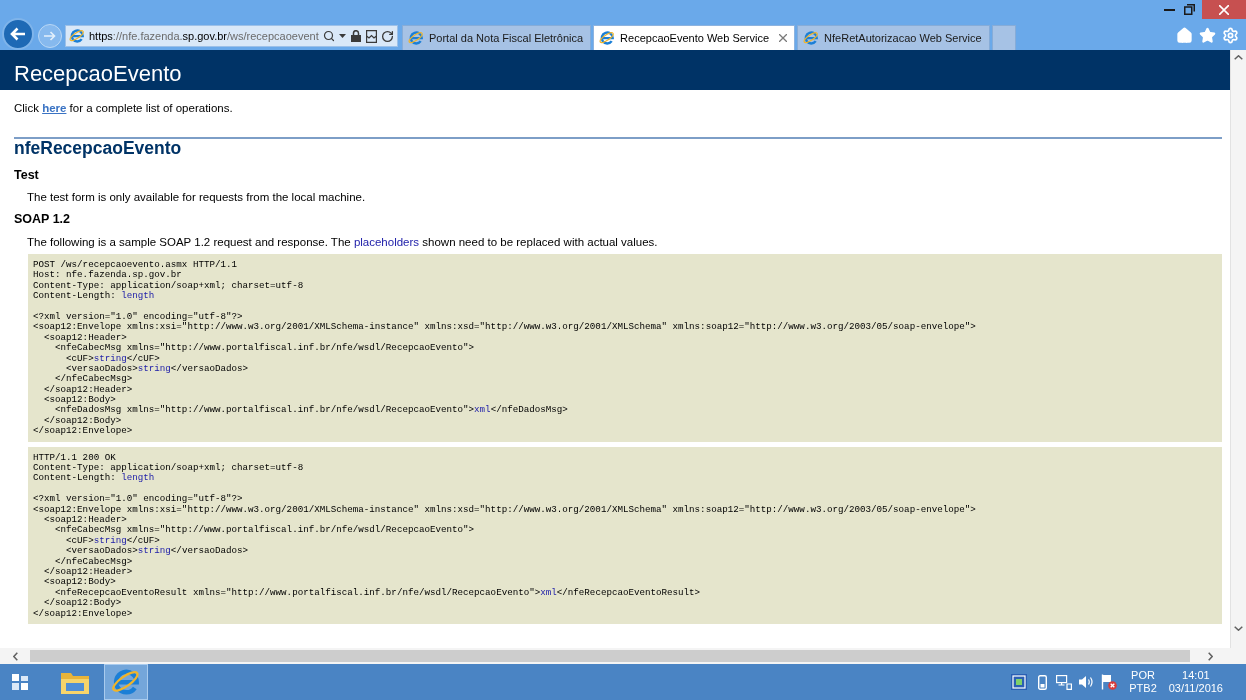 The height and width of the screenshot is (700, 1246). What do you see at coordinates (329, 36) in the screenshot?
I see `search-icon` at bounding box center [329, 36].